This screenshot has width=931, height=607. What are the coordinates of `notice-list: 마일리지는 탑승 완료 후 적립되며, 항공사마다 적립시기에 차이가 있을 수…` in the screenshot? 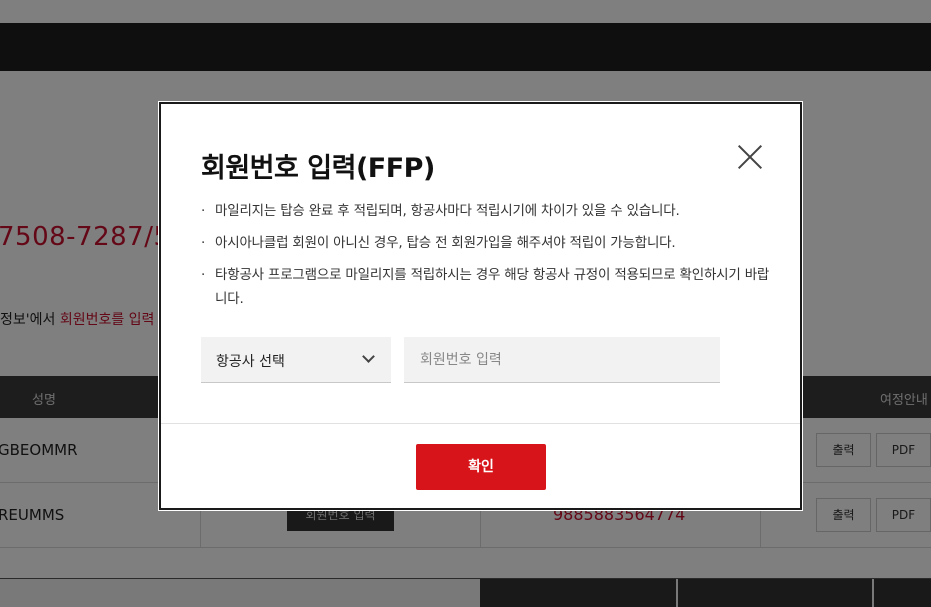 It's located at (486, 259).